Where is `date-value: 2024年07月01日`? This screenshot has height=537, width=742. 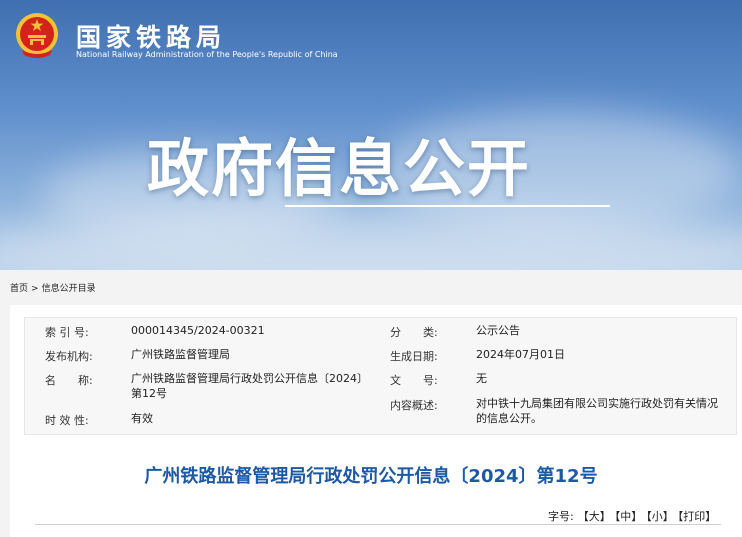 date-value: 2024年07月01日 is located at coordinates (520, 354).